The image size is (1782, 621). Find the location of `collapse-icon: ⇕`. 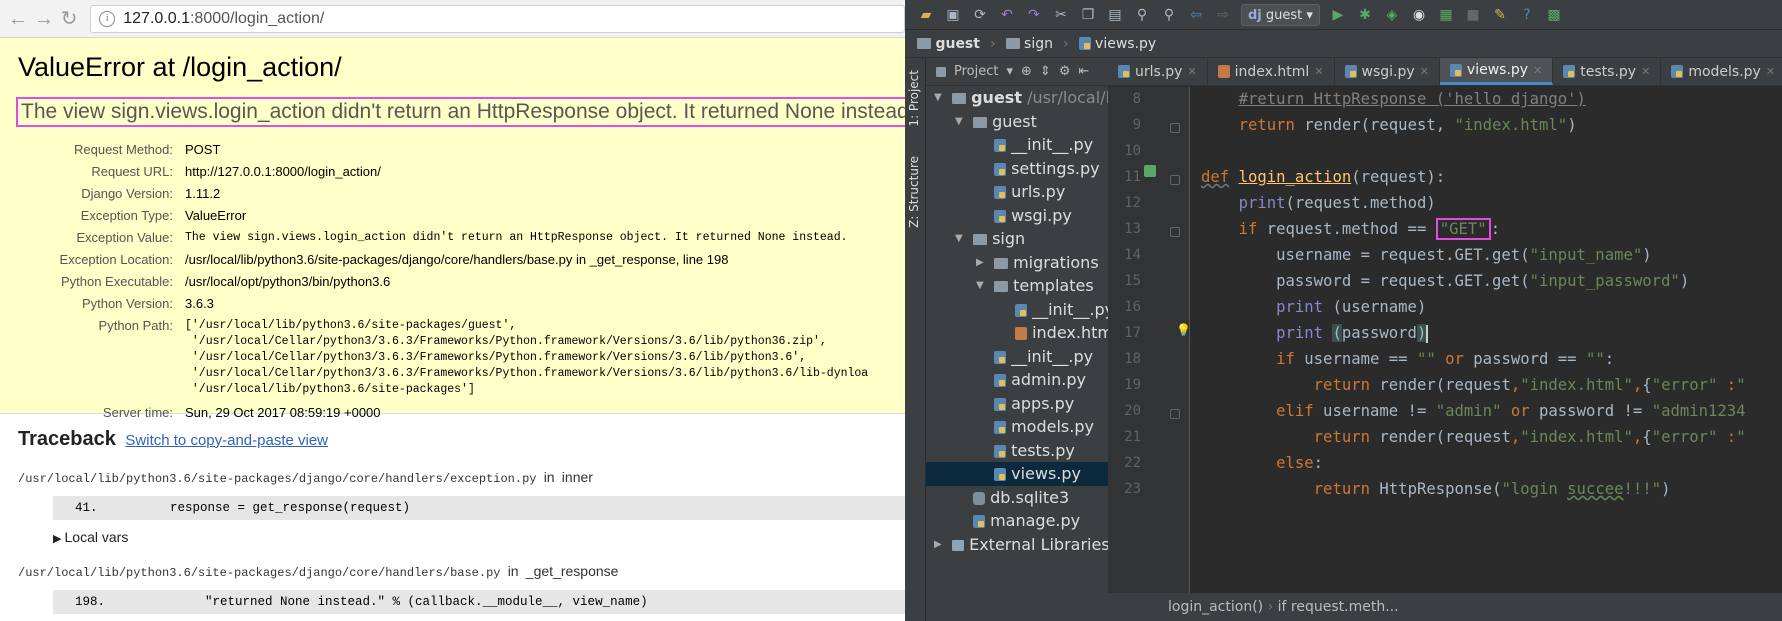

collapse-icon: ⇕ is located at coordinates (1045, 71).